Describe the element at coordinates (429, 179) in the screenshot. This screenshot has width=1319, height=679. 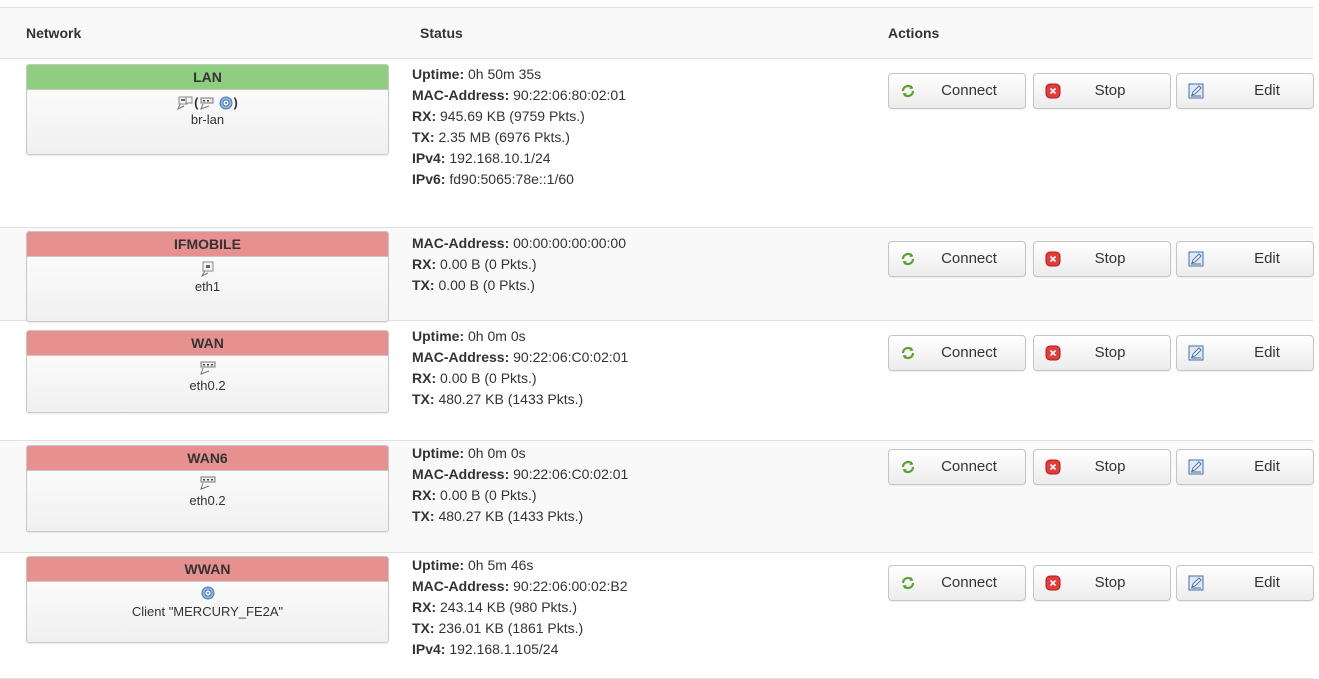
I see `status-label: IPv6:` at that location.